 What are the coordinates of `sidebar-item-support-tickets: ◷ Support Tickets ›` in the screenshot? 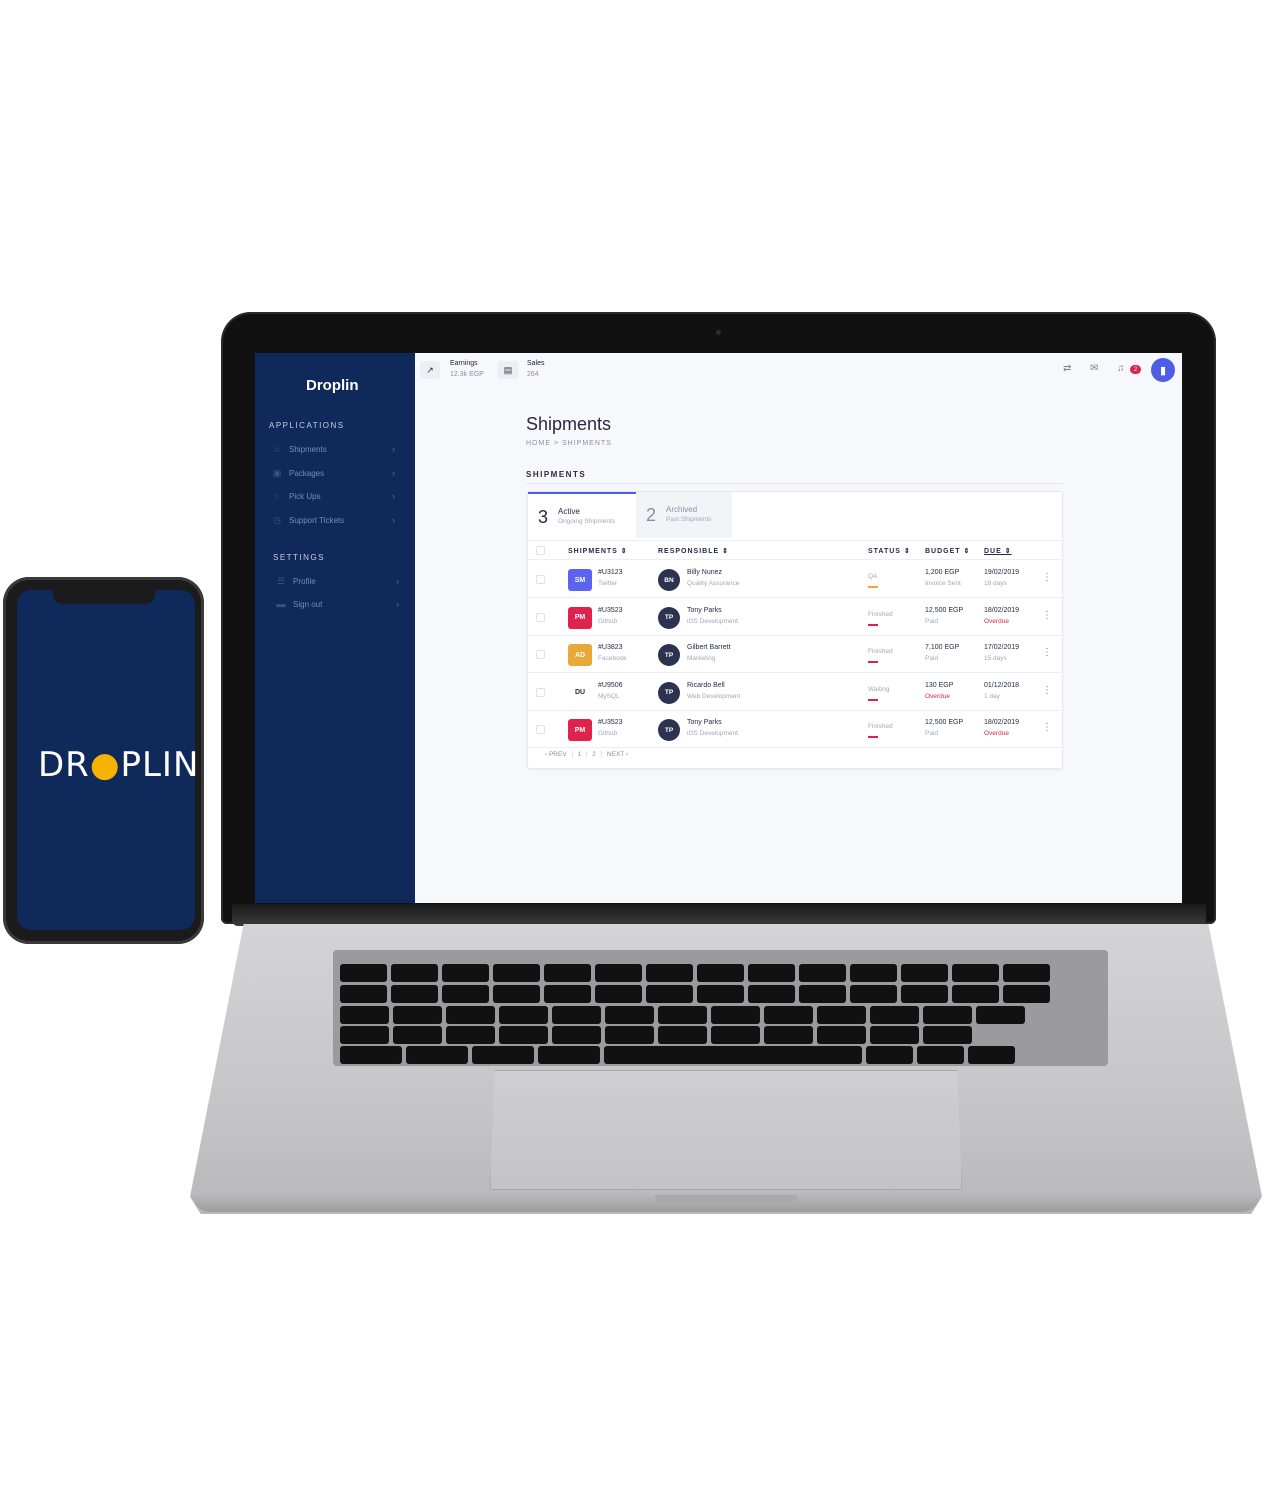 It's located at (333, 520).